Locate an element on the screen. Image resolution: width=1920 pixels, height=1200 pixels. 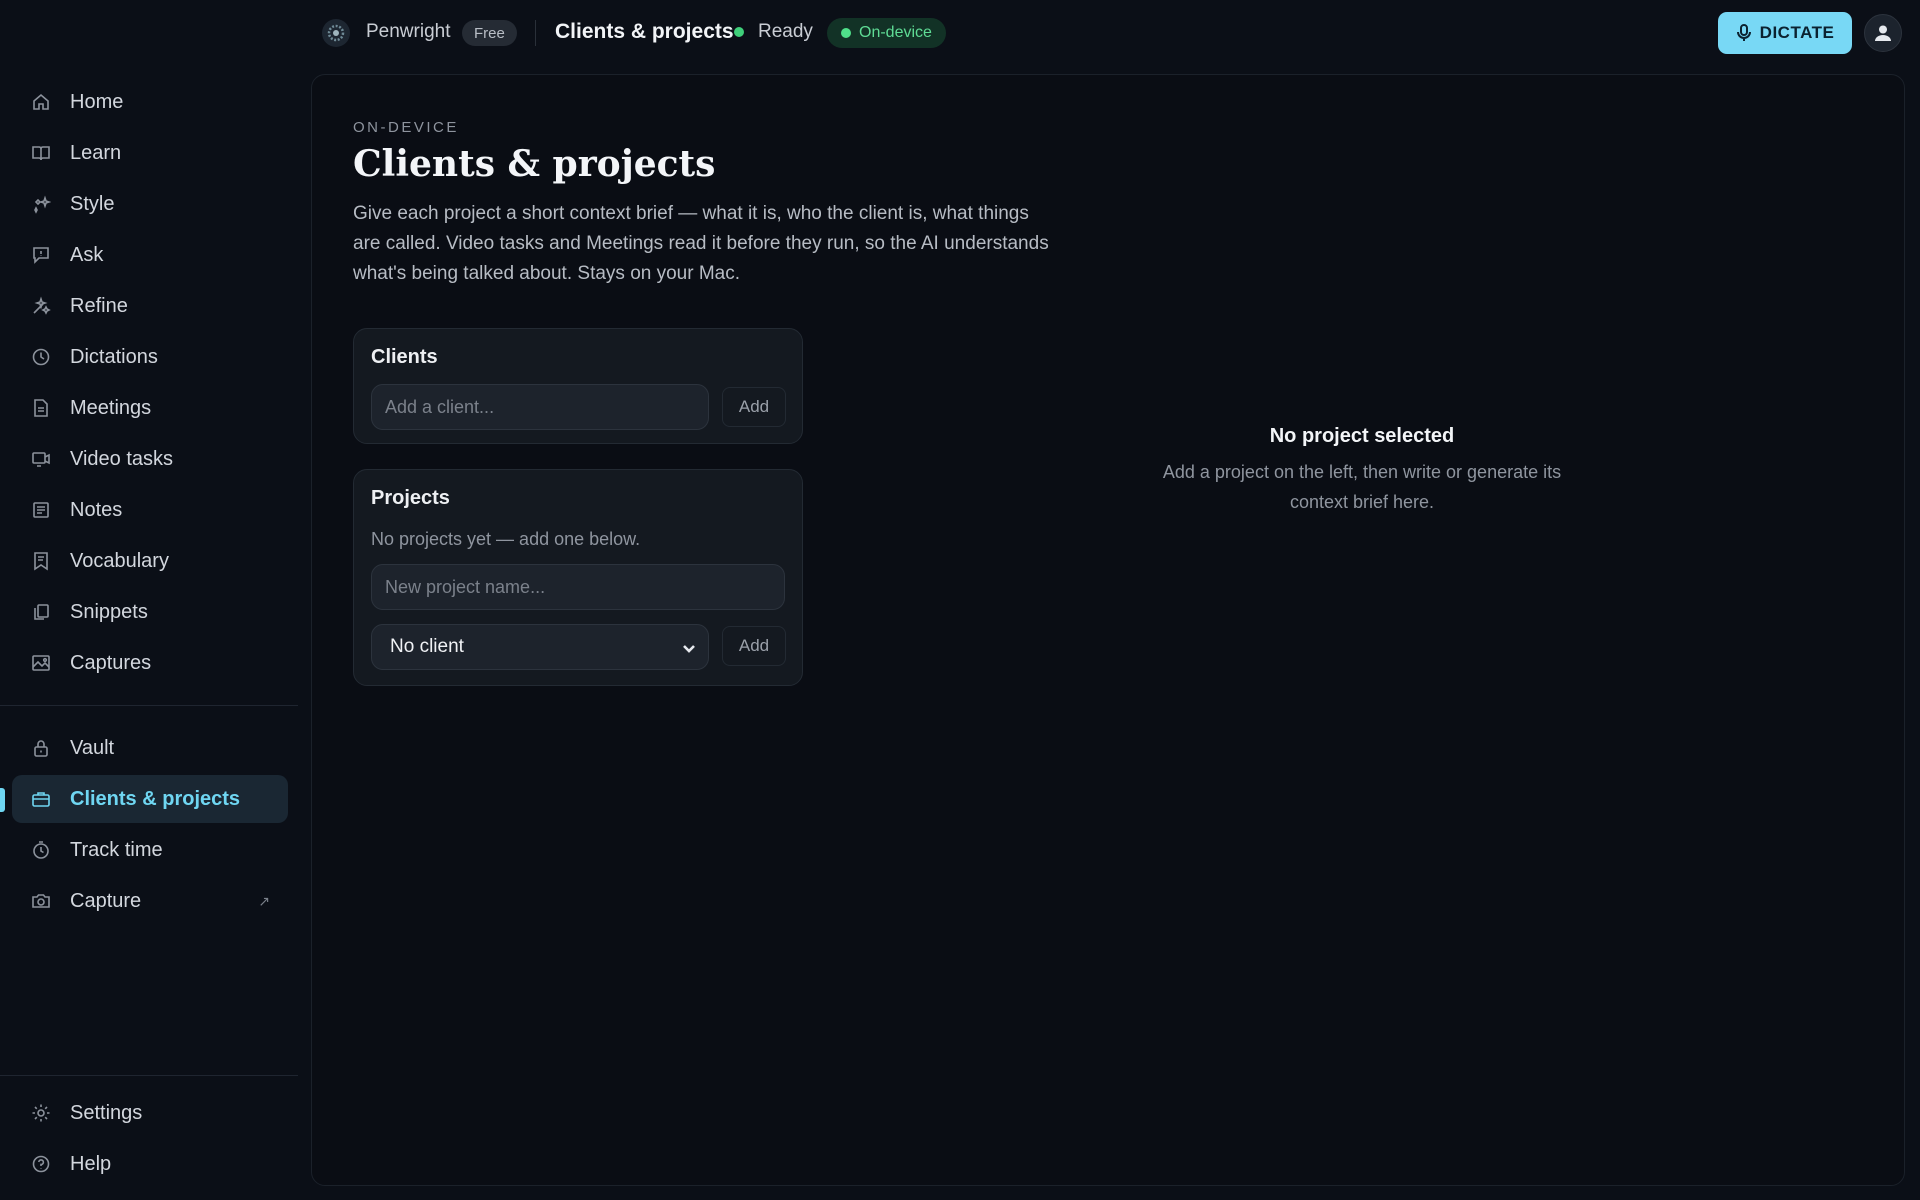
home-icon is located at coordinates (41, 102).